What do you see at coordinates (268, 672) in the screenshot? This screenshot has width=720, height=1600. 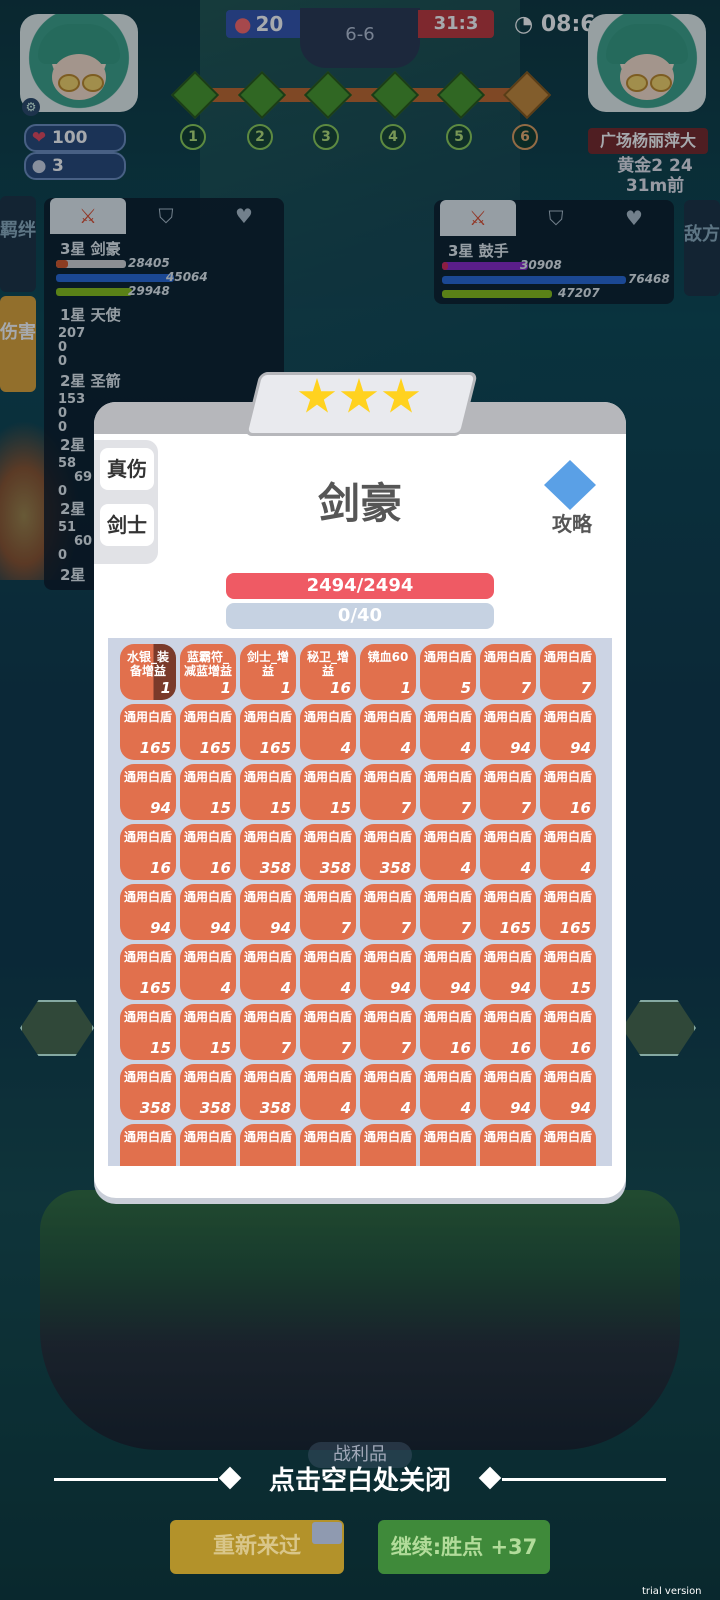 I see `buff-item: 剑士_增益 1` at bounding box center [268, 672].